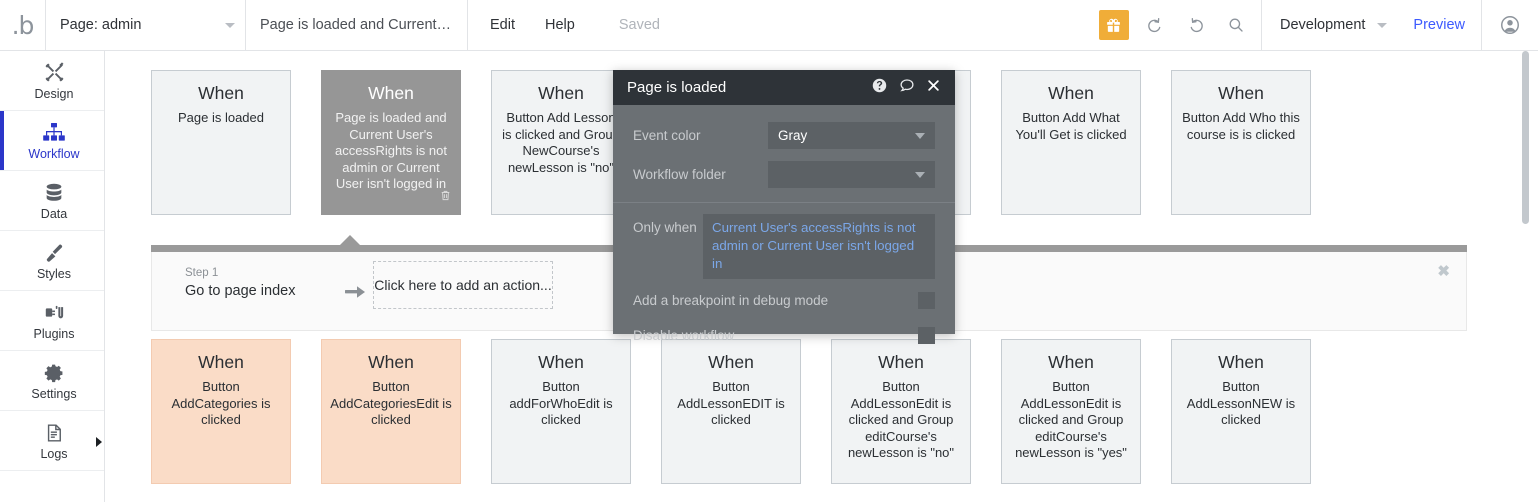 This screenshot has height=502, width=1538. I want to click on workflow-event-card: When Button AddCategories is clicked, so click(221, 411).